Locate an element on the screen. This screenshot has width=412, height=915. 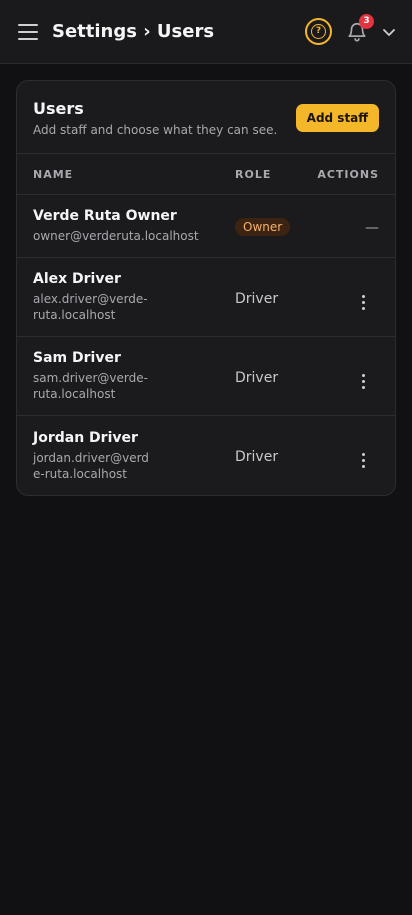
topbar-actions: ? 3 is located at coordinates (350, 29).